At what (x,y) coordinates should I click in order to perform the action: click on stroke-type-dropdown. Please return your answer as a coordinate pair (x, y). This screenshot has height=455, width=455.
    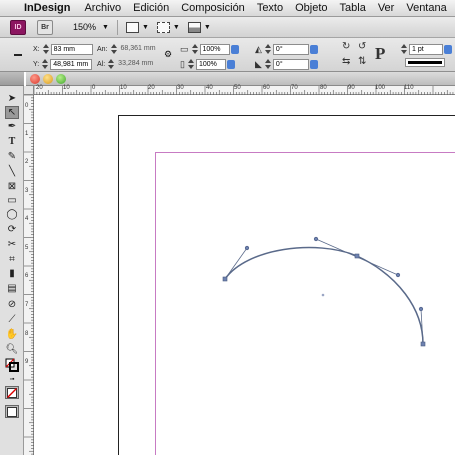
    Looking at the image, I should click on (425, 62).